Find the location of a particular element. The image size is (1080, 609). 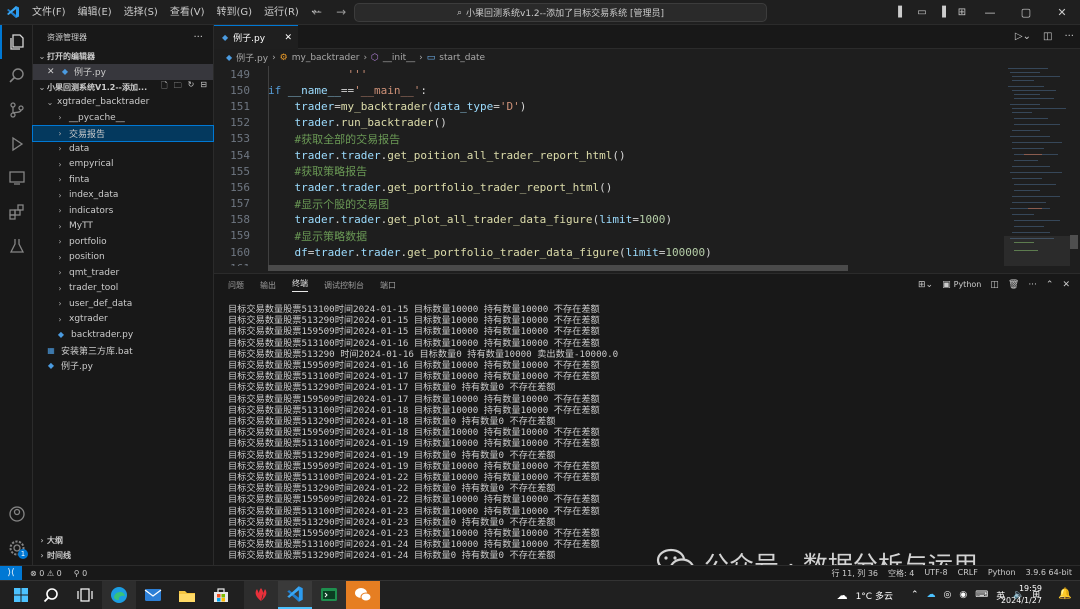

maximize-button: ▢ is located at coordinates (1026, 12).